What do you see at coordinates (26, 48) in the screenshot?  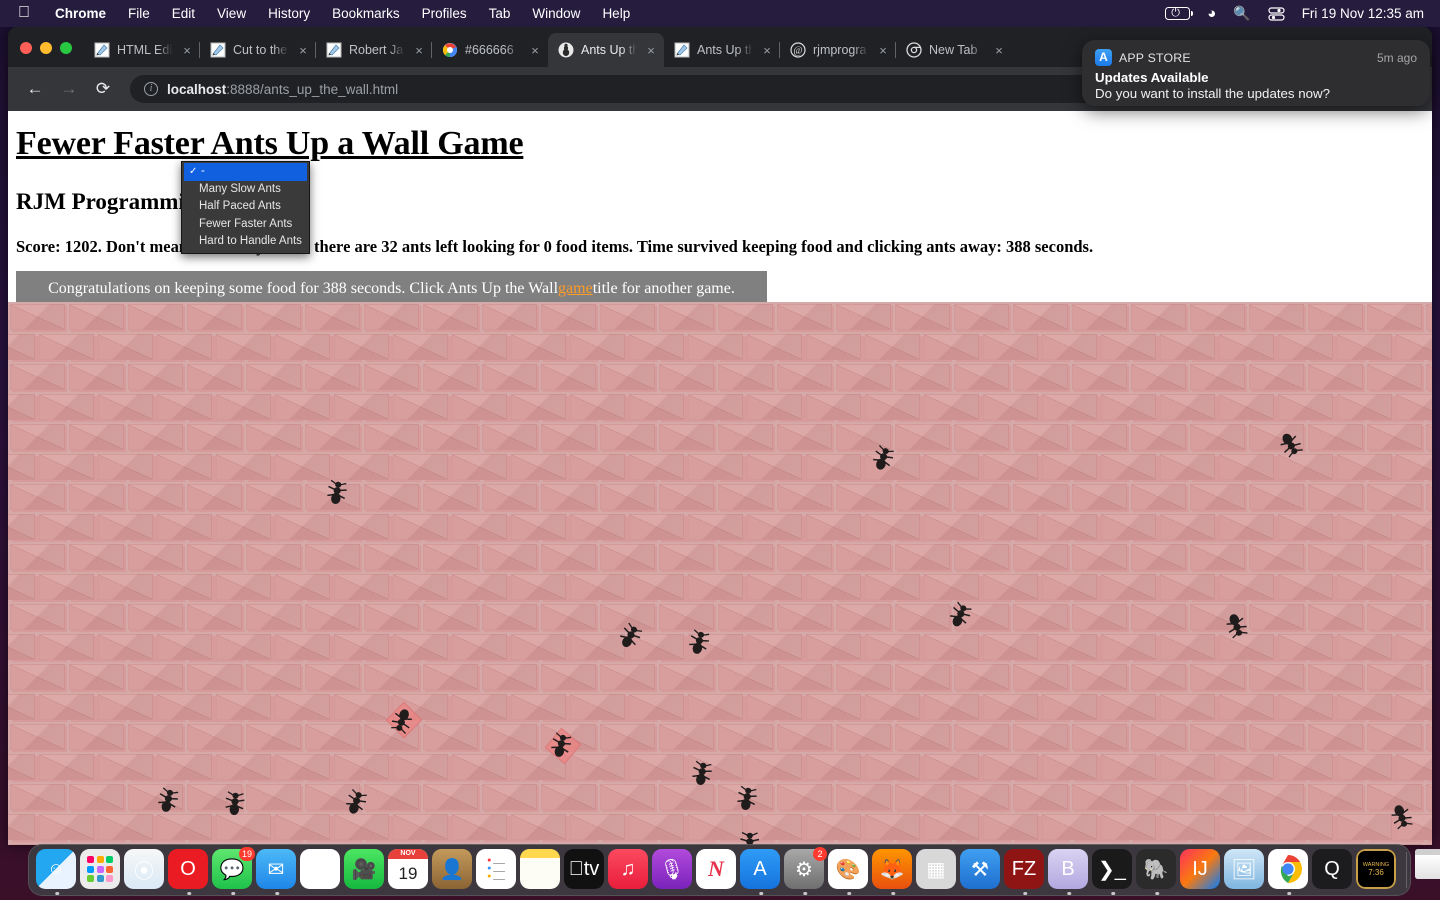 I see `close-window-button` at bounding box center [26, 48].